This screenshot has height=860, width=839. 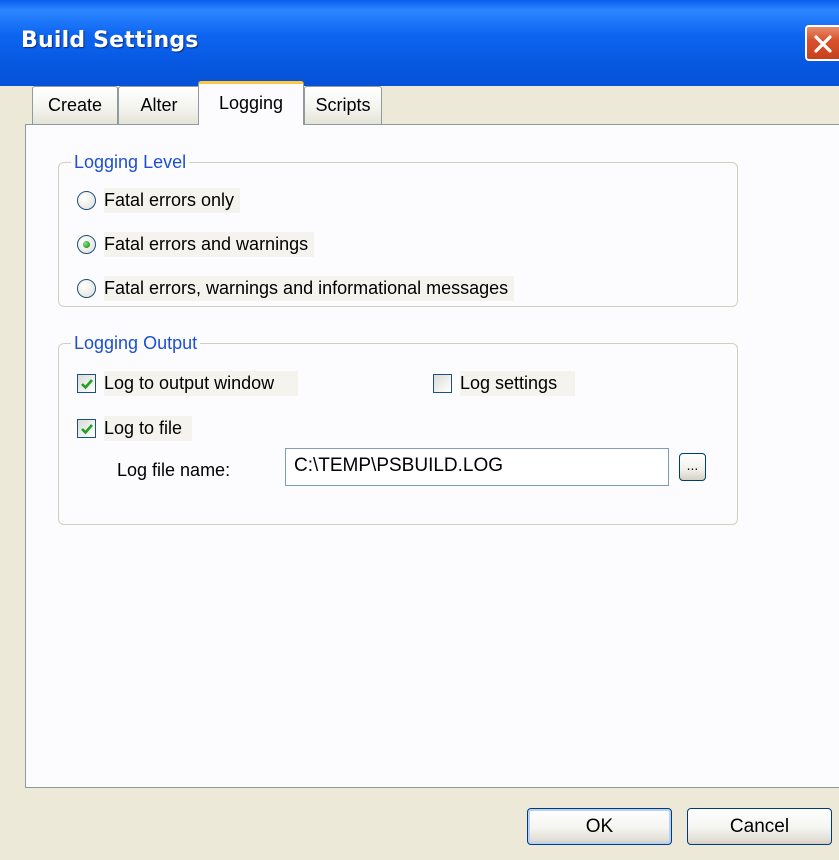 I want to click on checkbox-log-to-file: Log to file, so click(x=135, y=428).